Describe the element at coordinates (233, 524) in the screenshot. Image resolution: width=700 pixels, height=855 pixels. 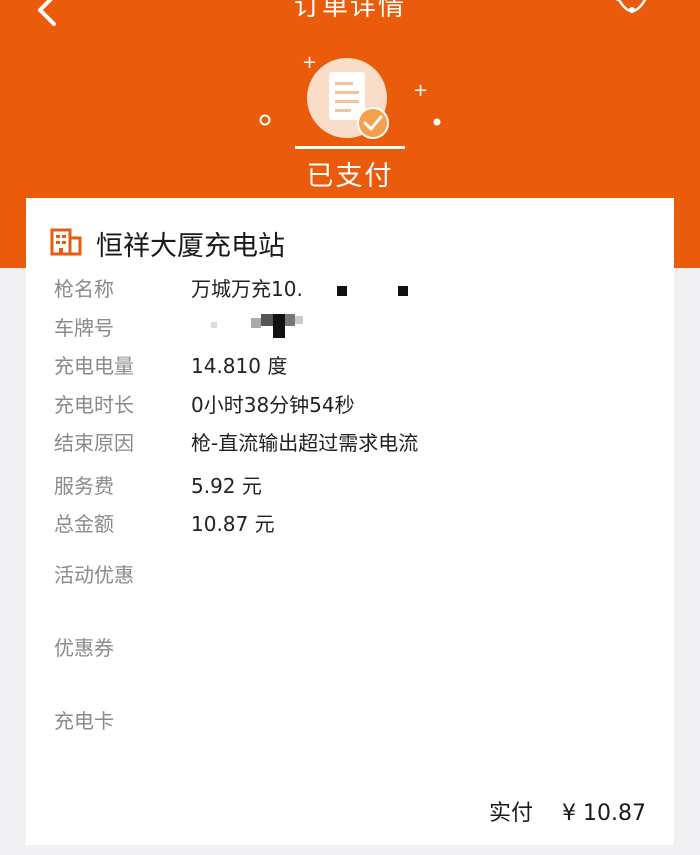
I see `detail-value: 10.87 元` at that location.